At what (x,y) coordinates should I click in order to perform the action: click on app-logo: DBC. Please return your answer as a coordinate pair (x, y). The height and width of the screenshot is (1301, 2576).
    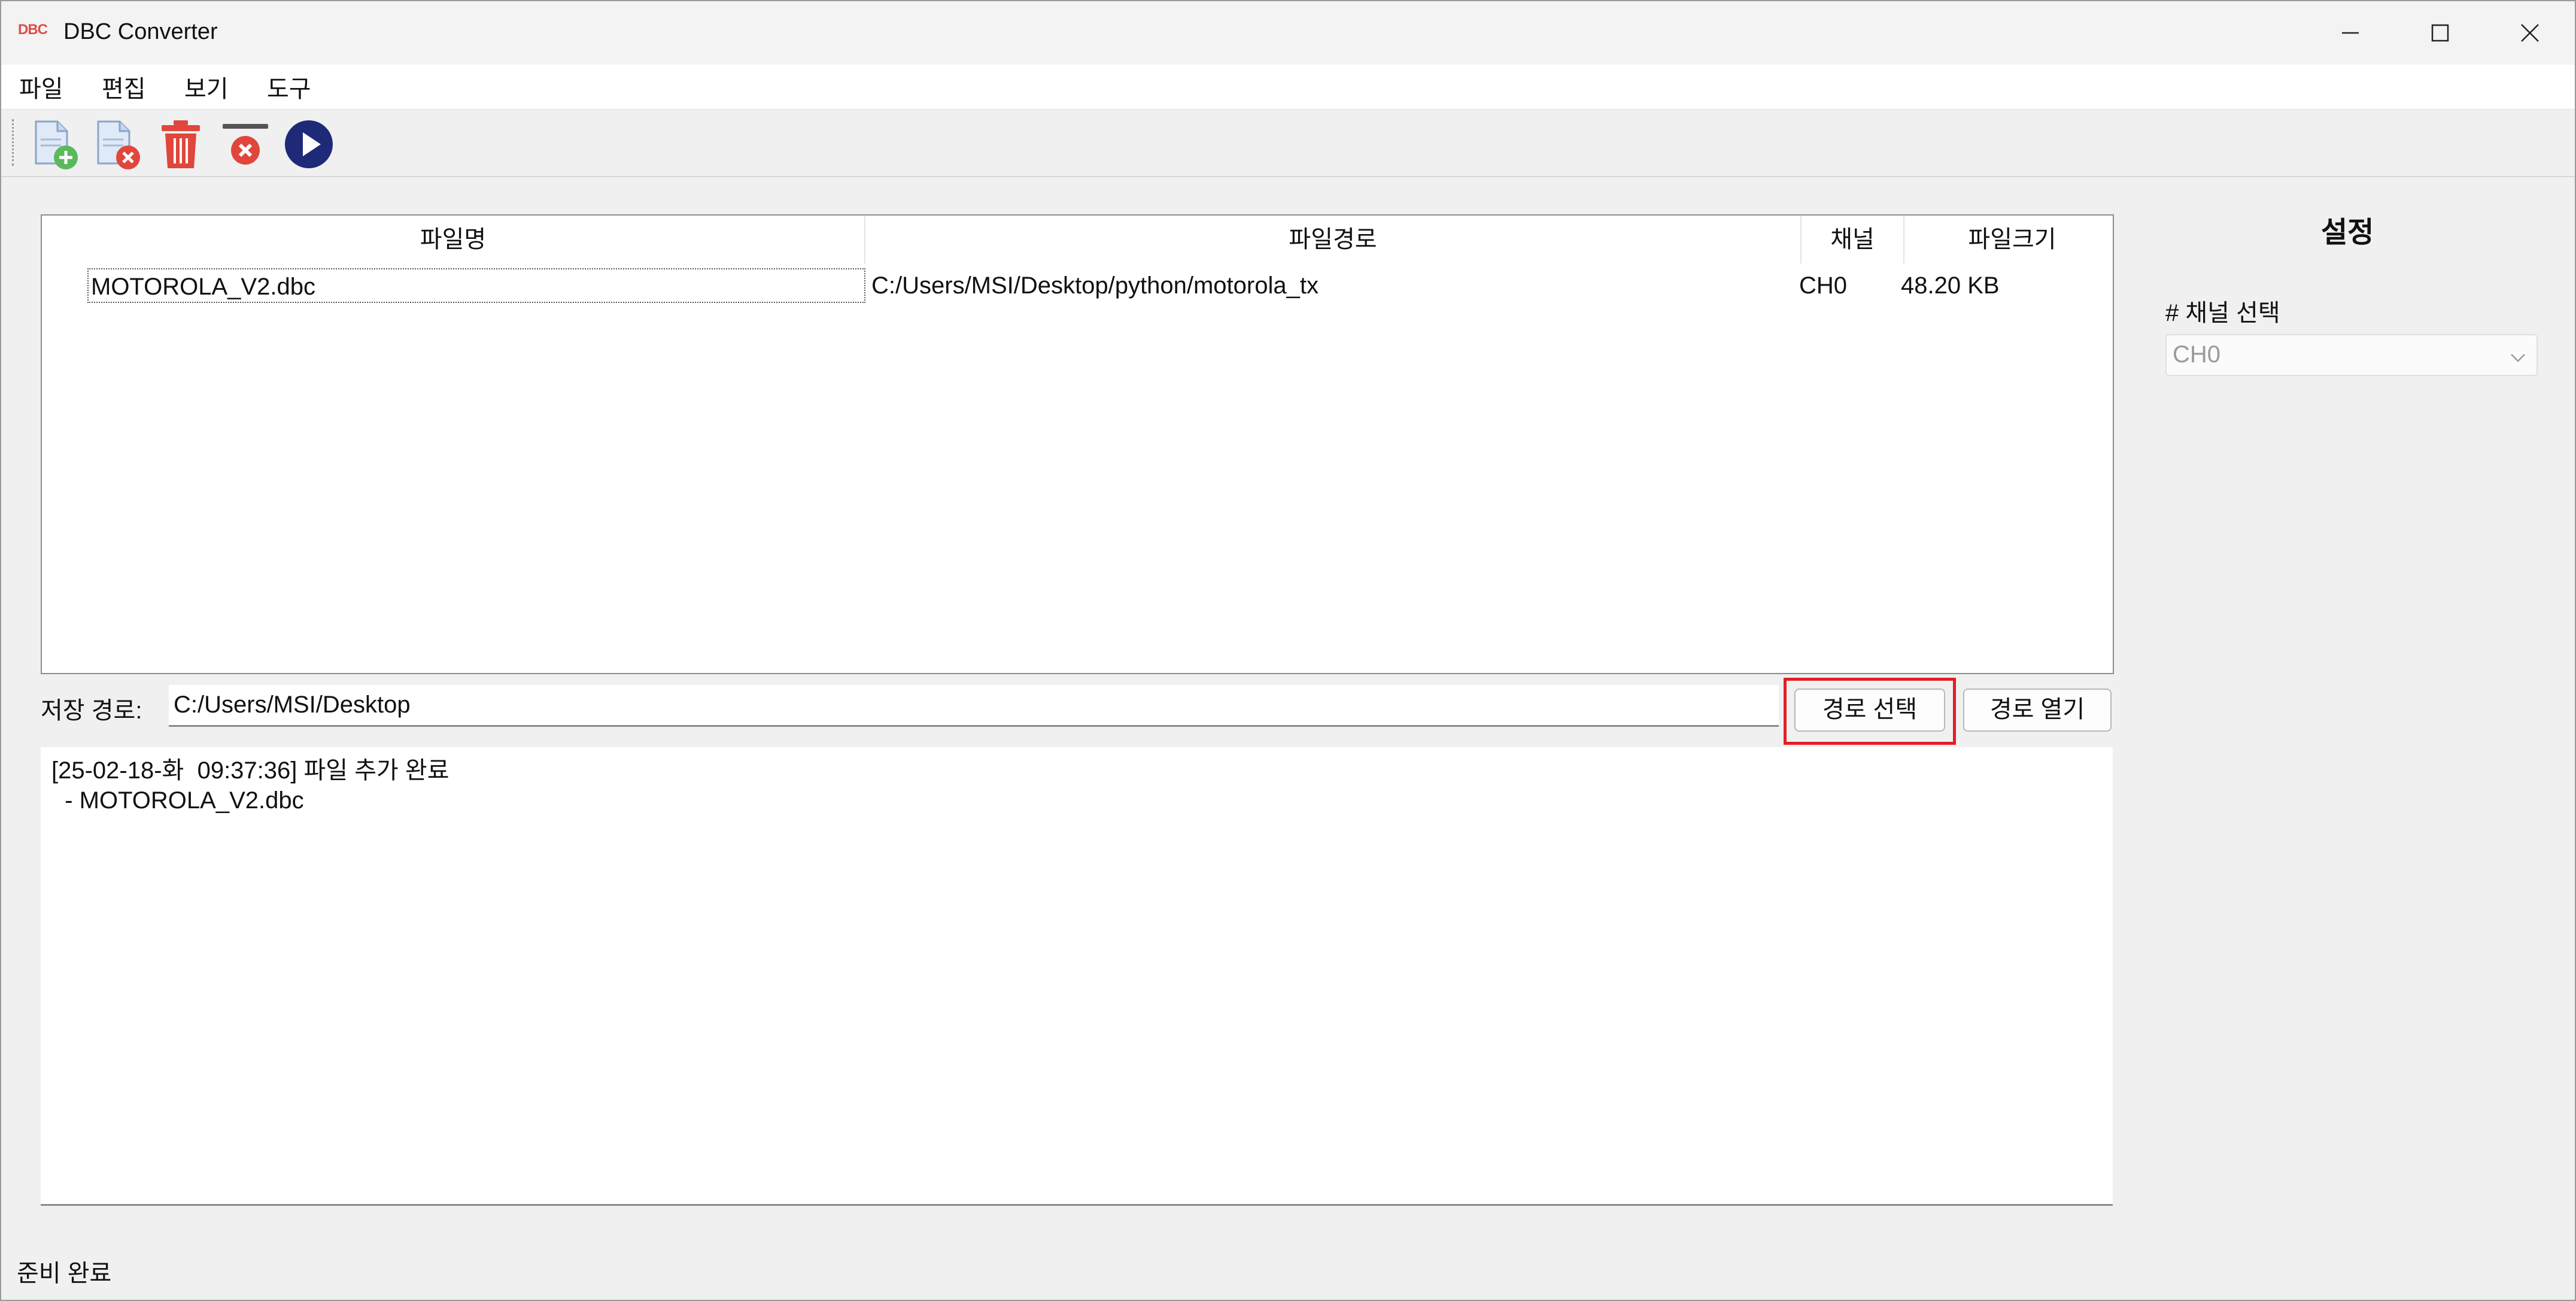
    Looking at the image, I should click on (33, 30).